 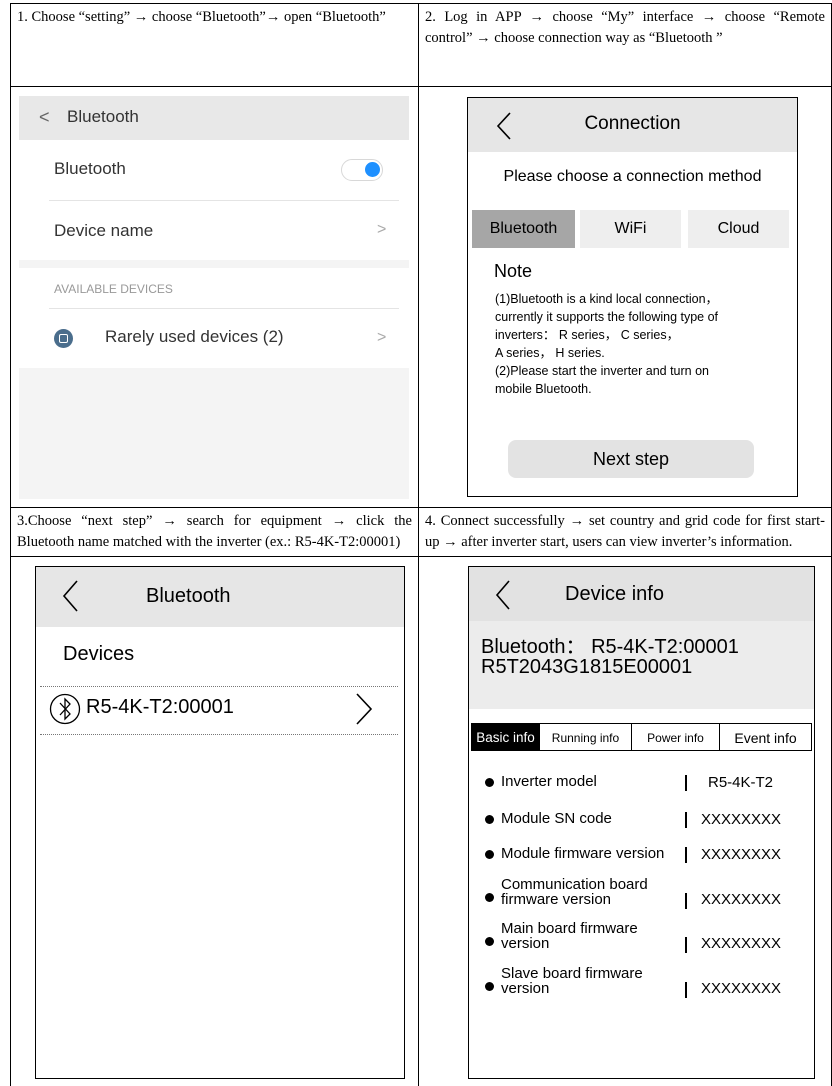 What do you see at coordinates (614, 594) in the screenshot?
I see `device-info-title: Device info` at bounding box center [614, 594].